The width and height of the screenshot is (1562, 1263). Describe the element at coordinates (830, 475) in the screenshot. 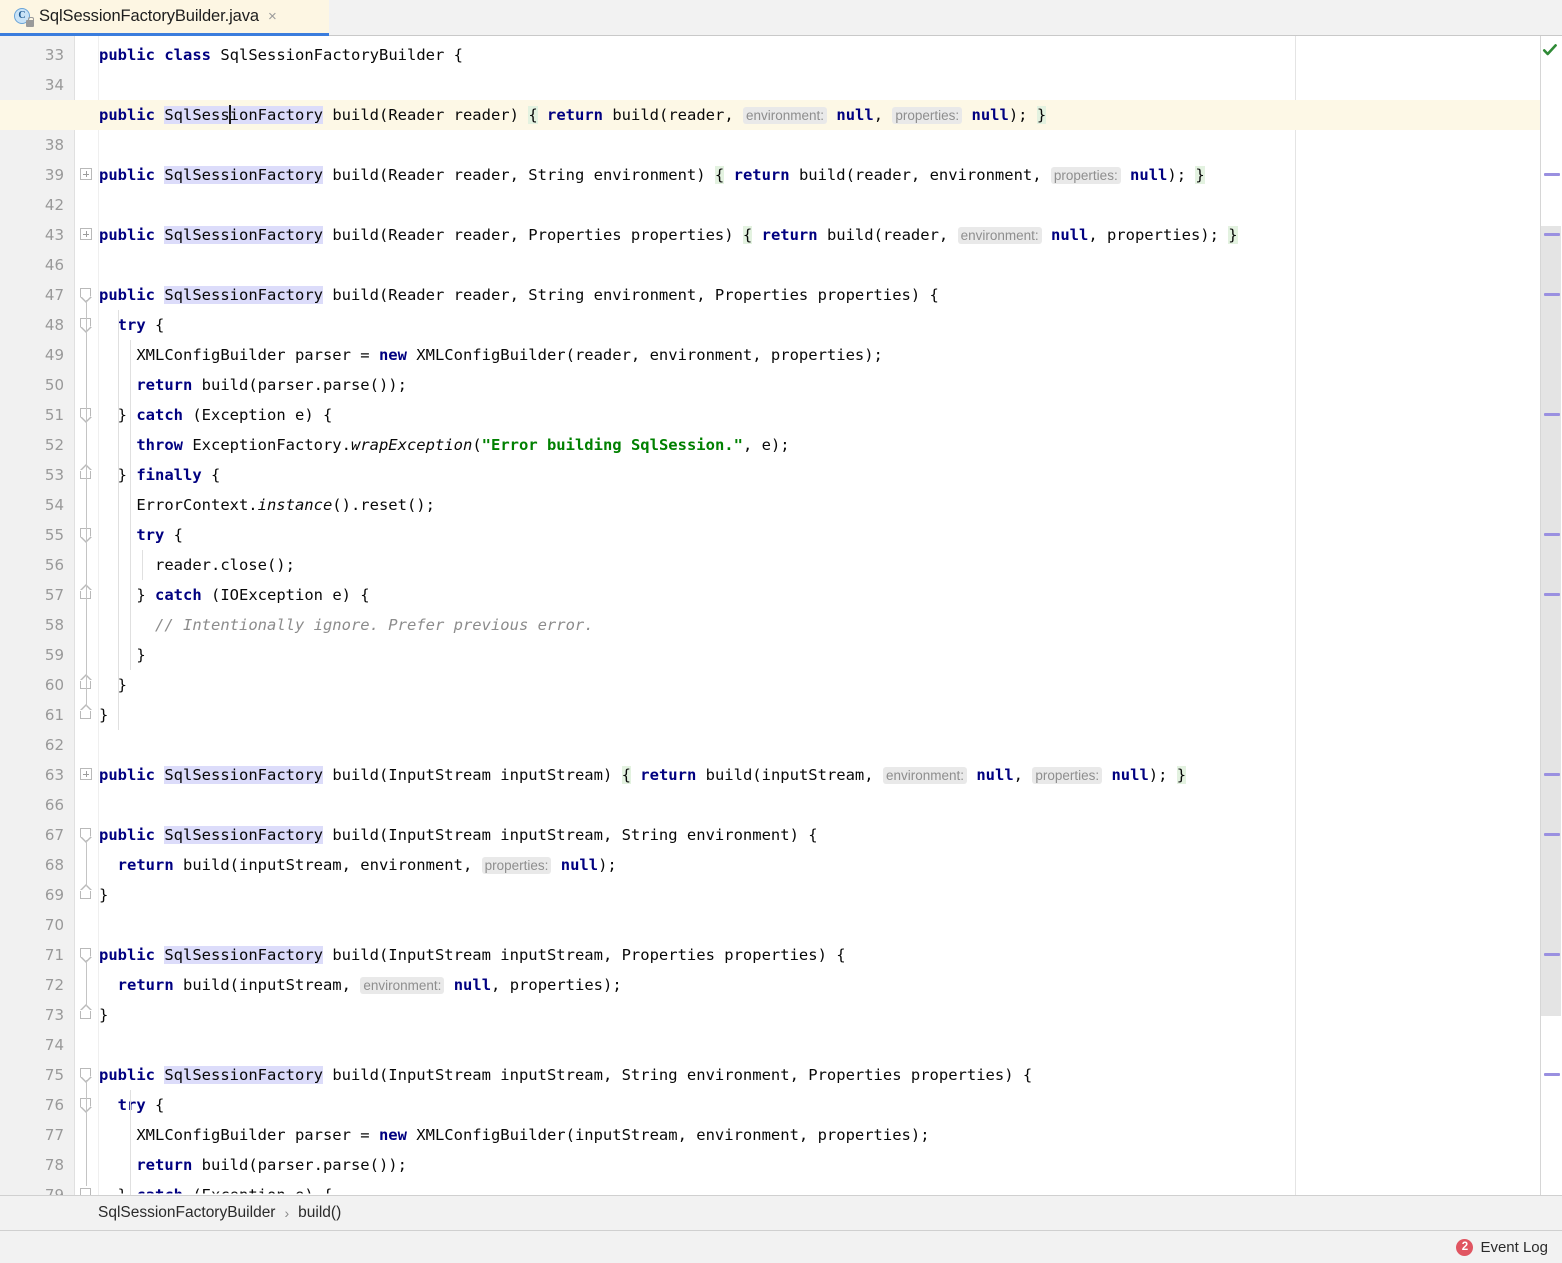

I see `code-line: } finally {` at that location.